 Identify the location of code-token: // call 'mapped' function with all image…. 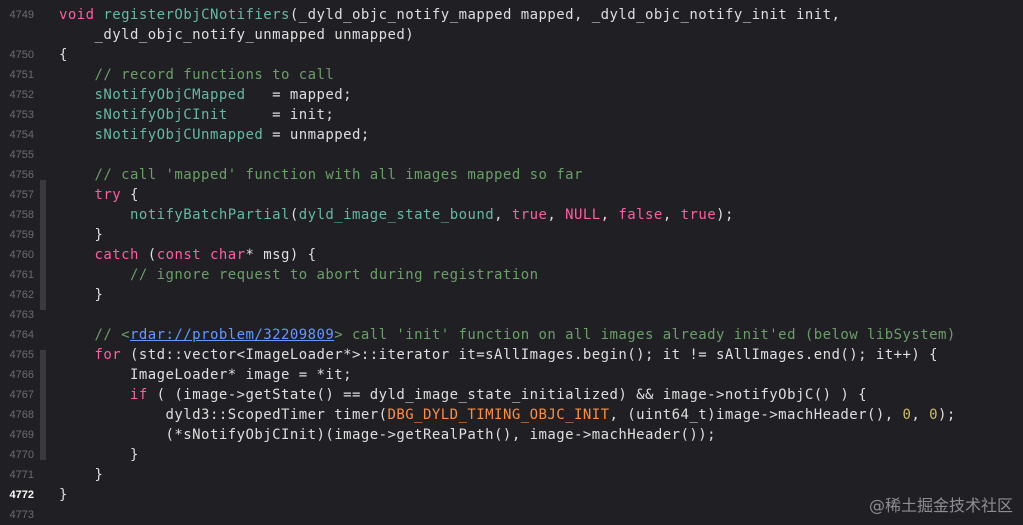
(321, 175).